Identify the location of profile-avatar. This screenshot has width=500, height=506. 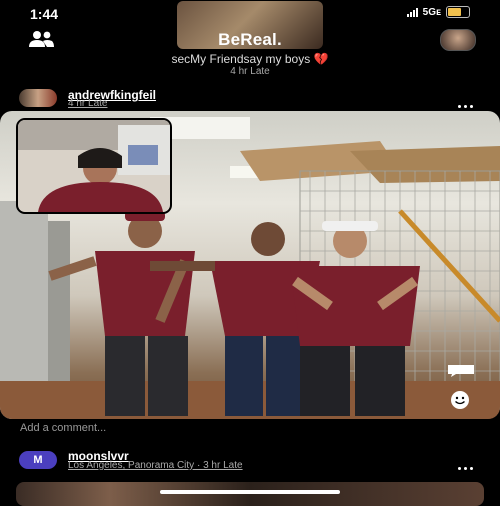
(458, 40).